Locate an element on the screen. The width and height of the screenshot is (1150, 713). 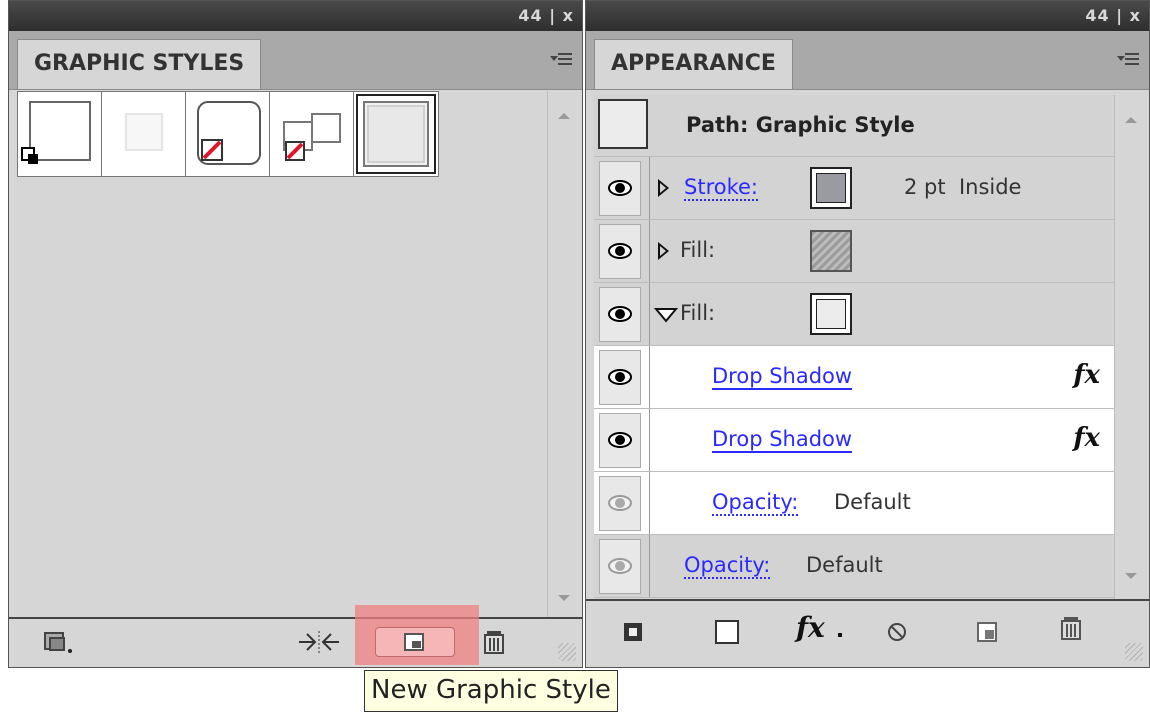
gs-footer-toolbar is located at coordinates (295, 636).